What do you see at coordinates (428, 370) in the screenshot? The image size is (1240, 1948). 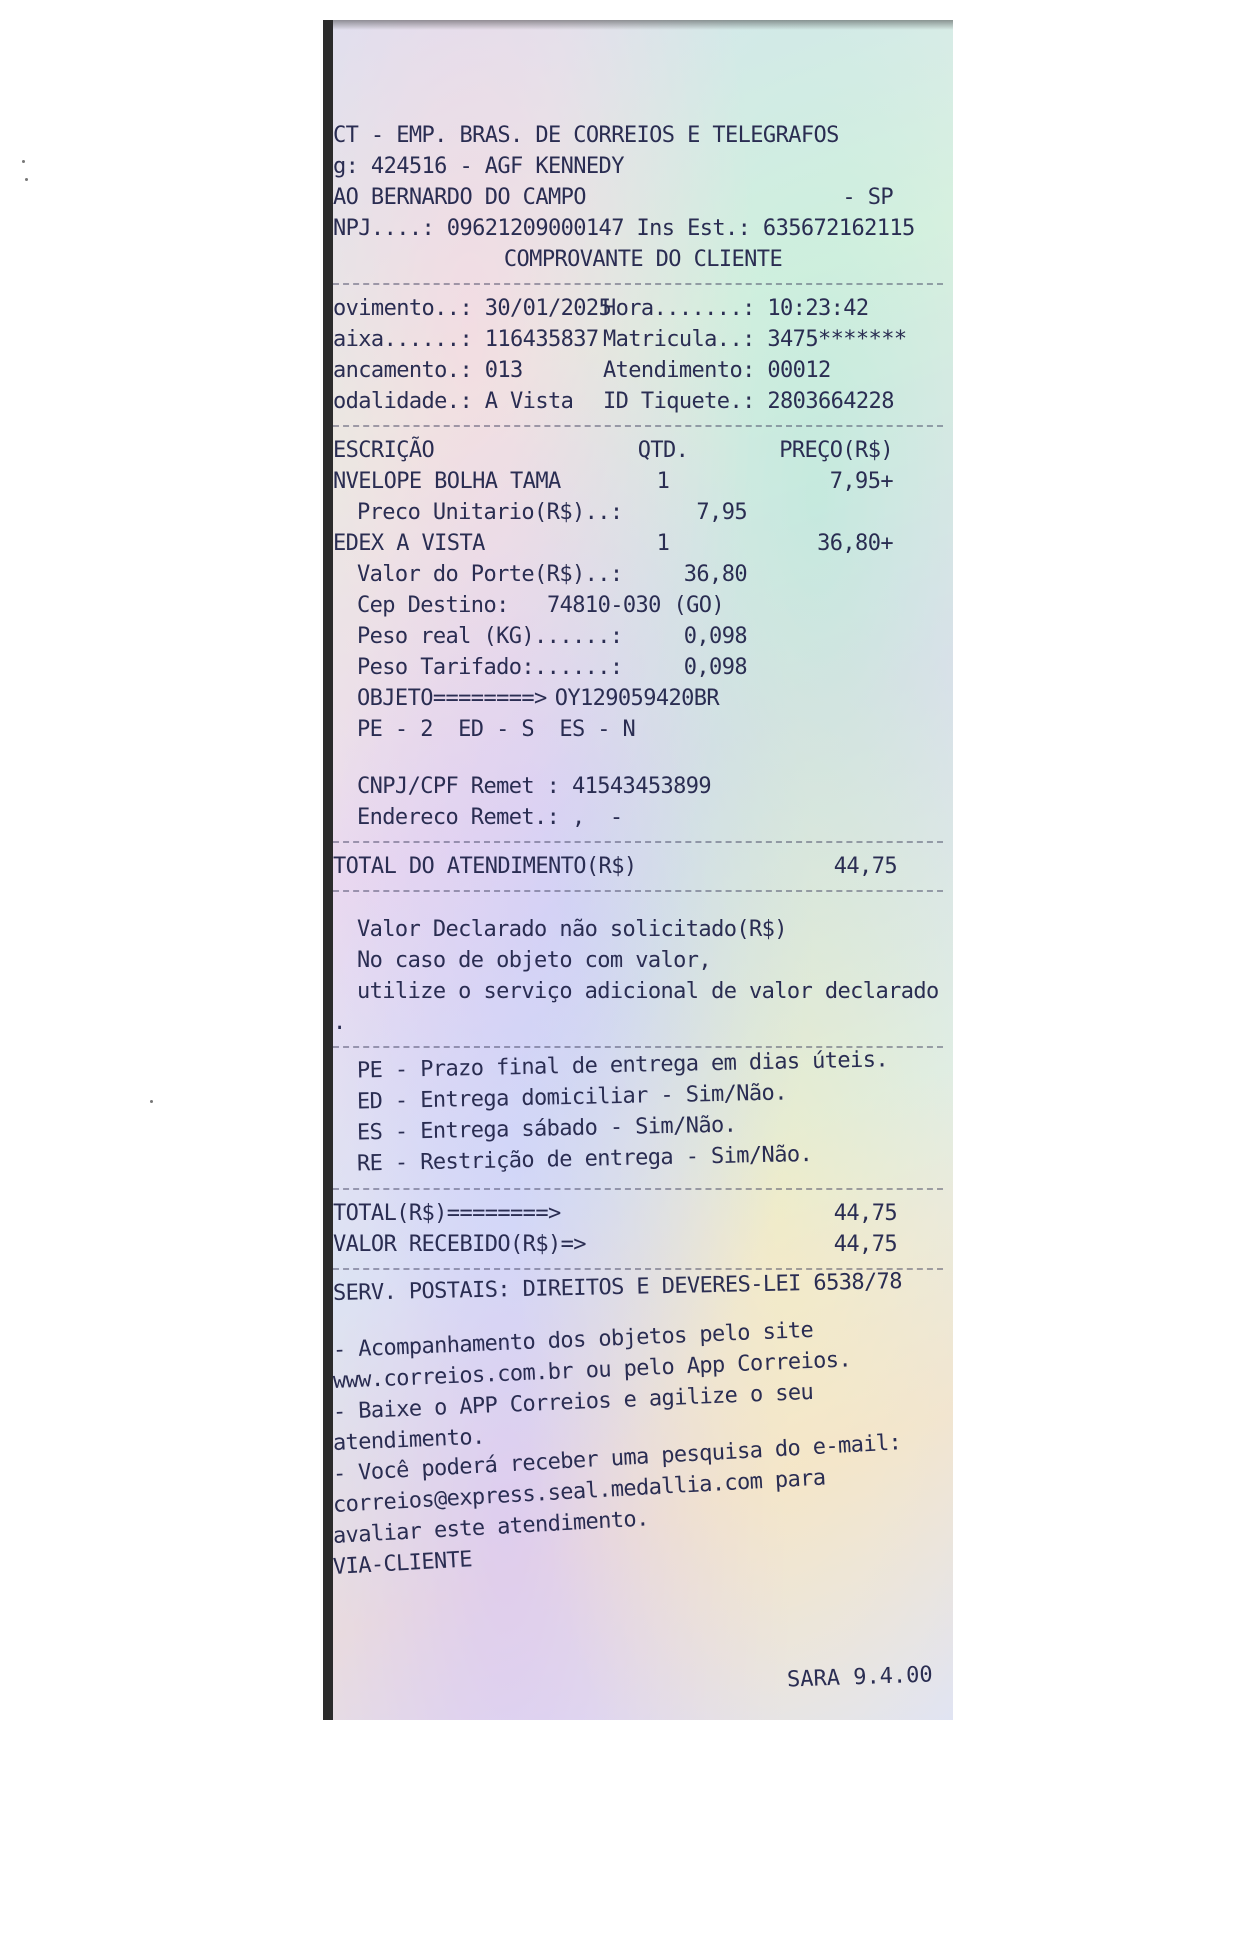 I see `lancamento: ancamento.: 013` at bounding box center [428, 370].